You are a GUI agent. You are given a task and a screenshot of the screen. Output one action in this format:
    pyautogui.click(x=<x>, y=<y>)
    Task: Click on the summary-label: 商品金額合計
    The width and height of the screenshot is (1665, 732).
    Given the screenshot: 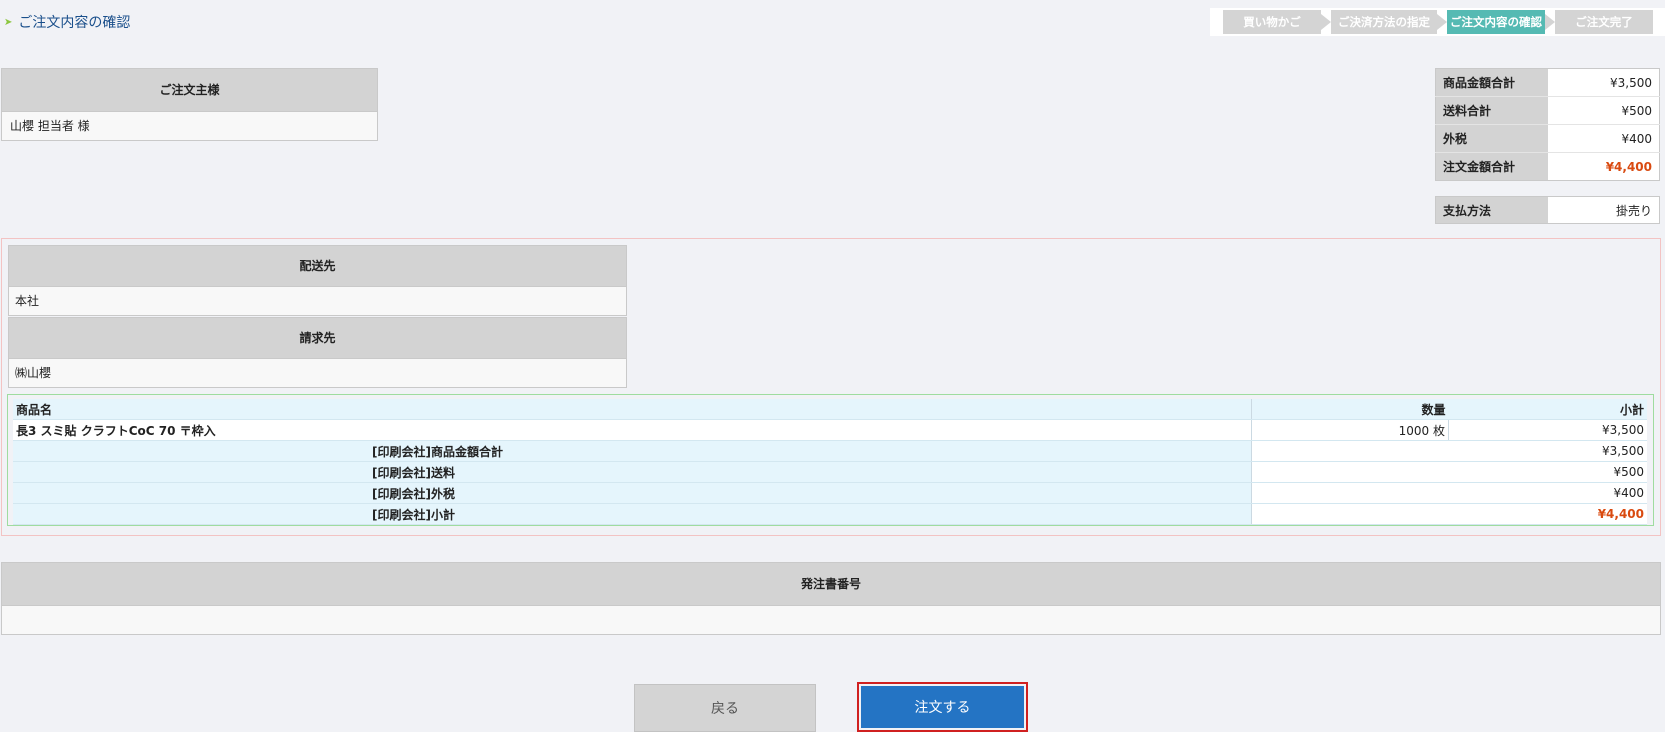 What is the action you would take?
    pyautogui.click(x=1491, y=82)
    